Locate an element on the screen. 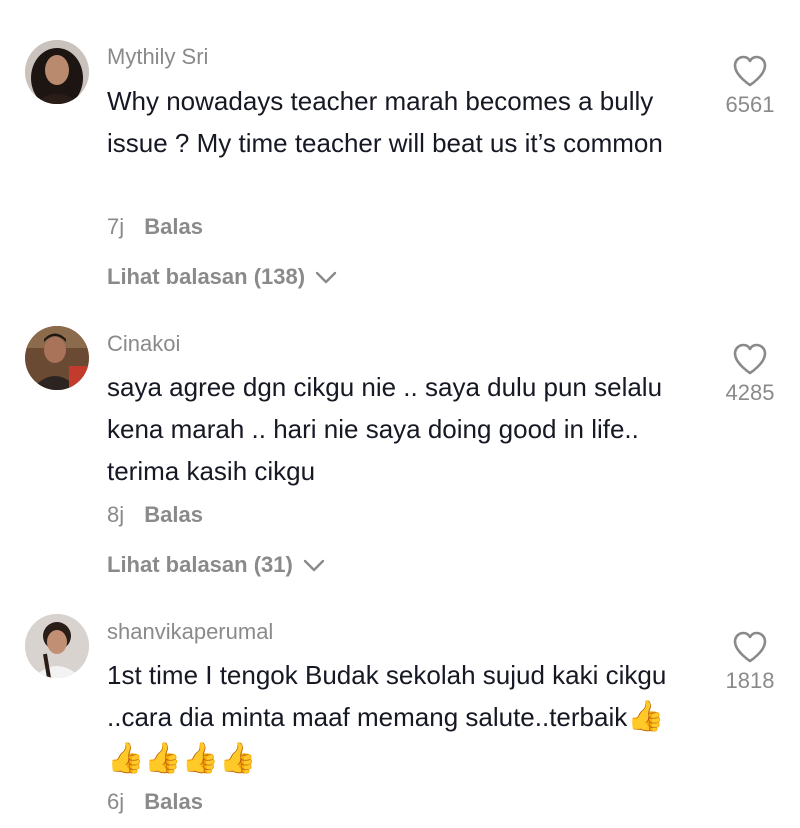 The height and width of the screenshot is (828, 800). reply-button: Balas is located at coordinates (173, 801).